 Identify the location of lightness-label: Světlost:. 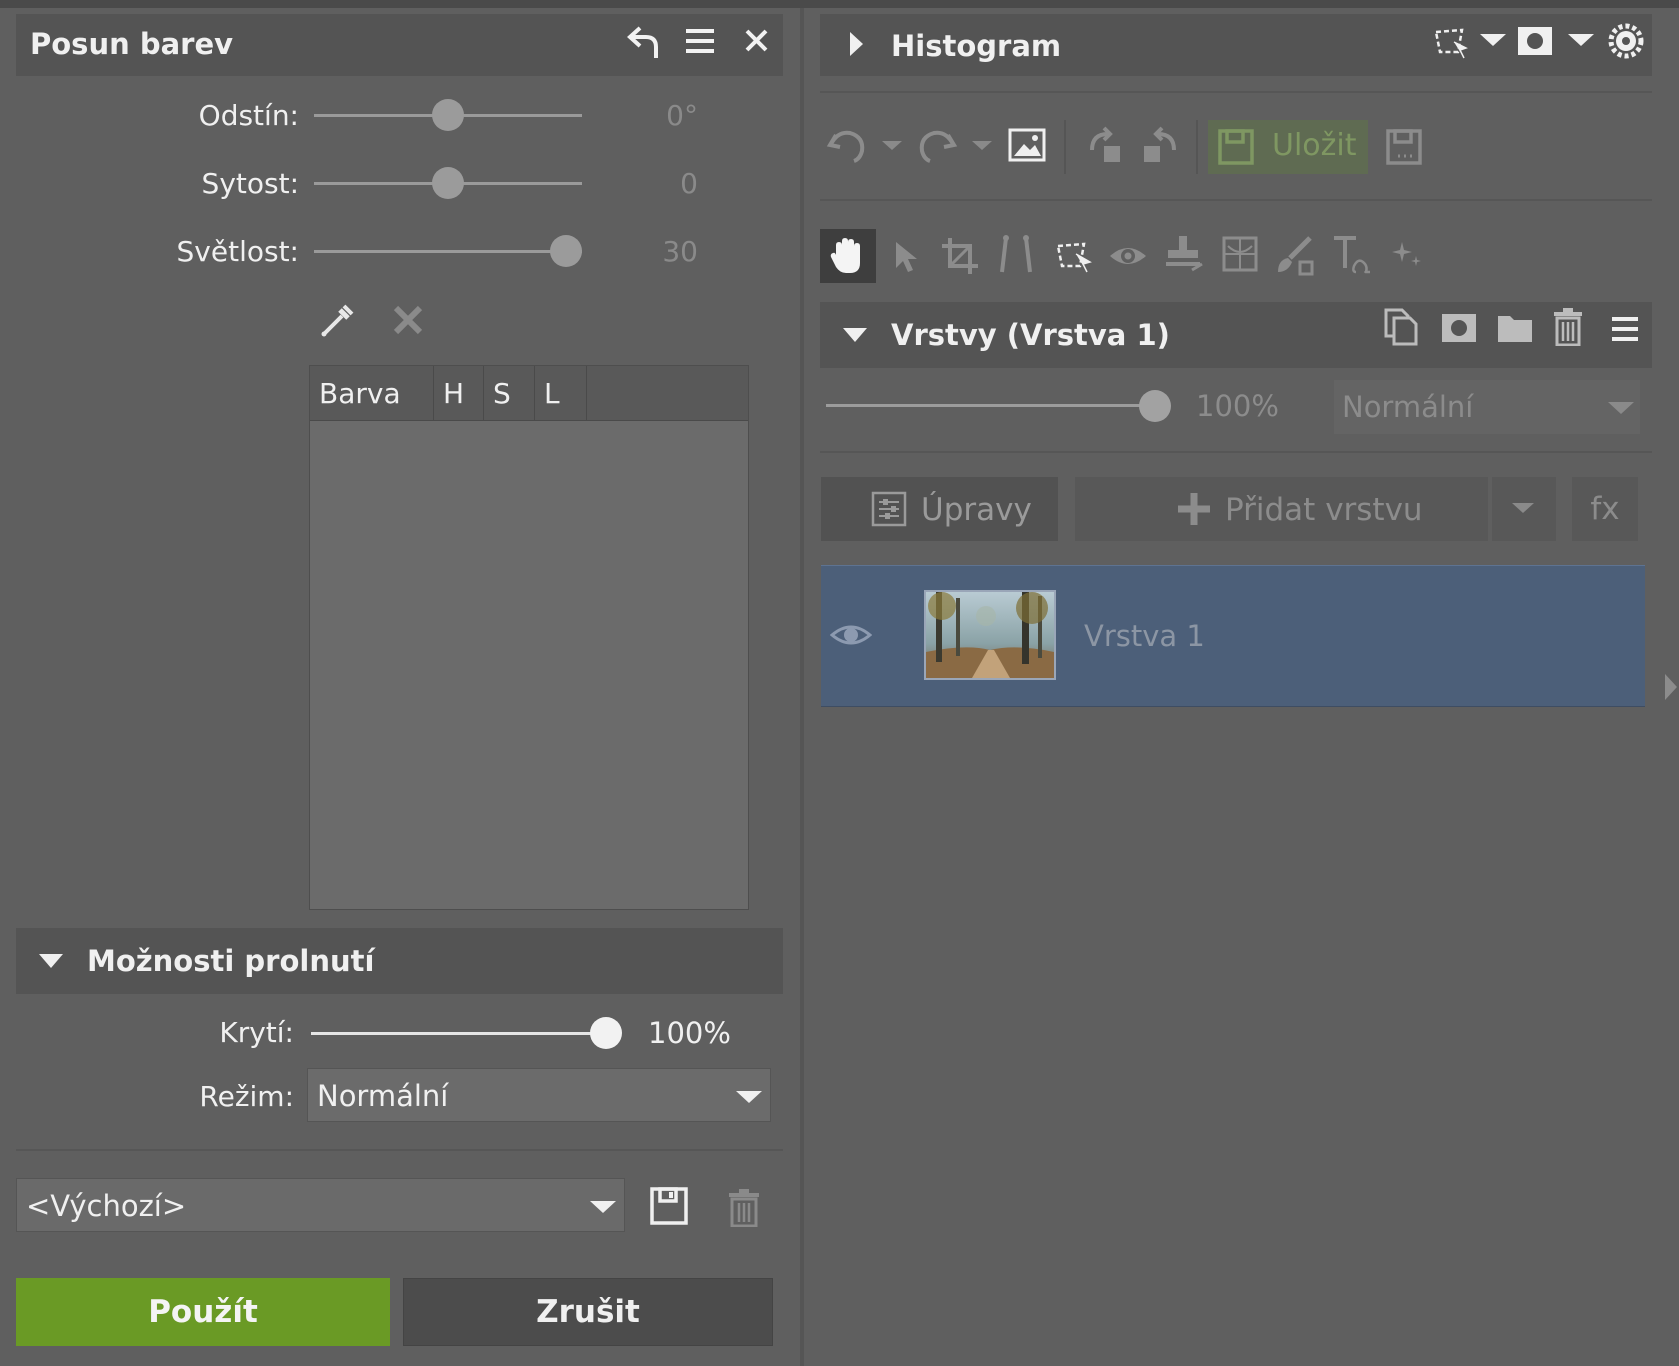
(237, 251).